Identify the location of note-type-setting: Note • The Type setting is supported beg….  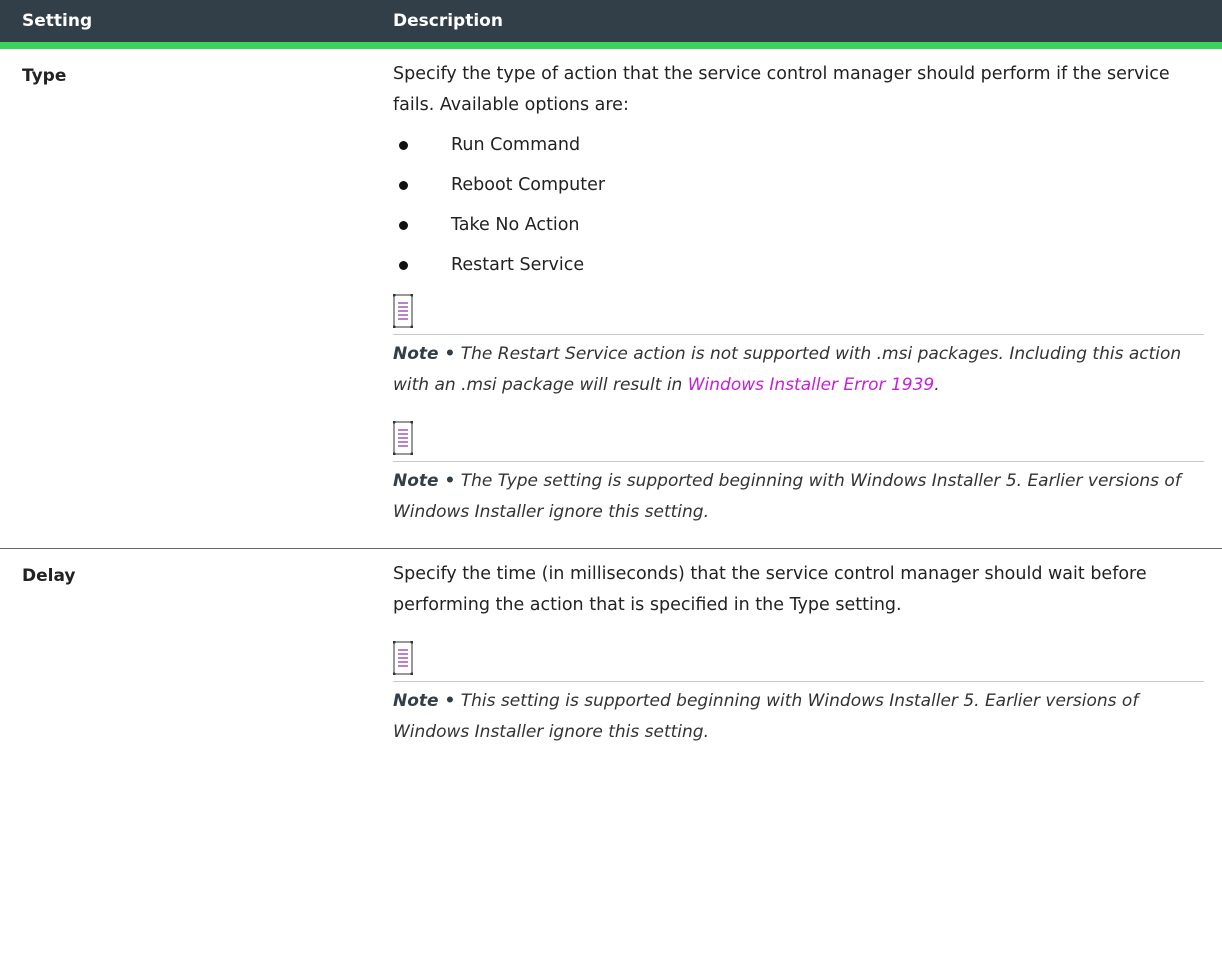
(798, 494).